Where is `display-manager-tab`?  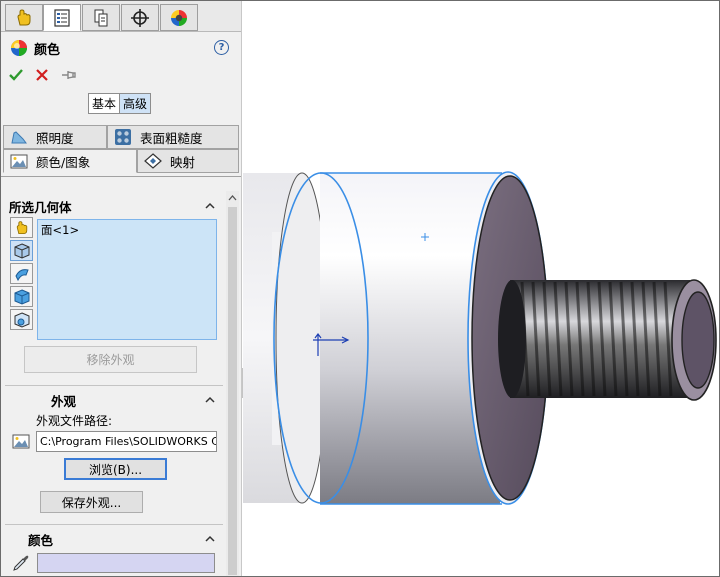 display-manager-tab is located at coordinates (179, 17).